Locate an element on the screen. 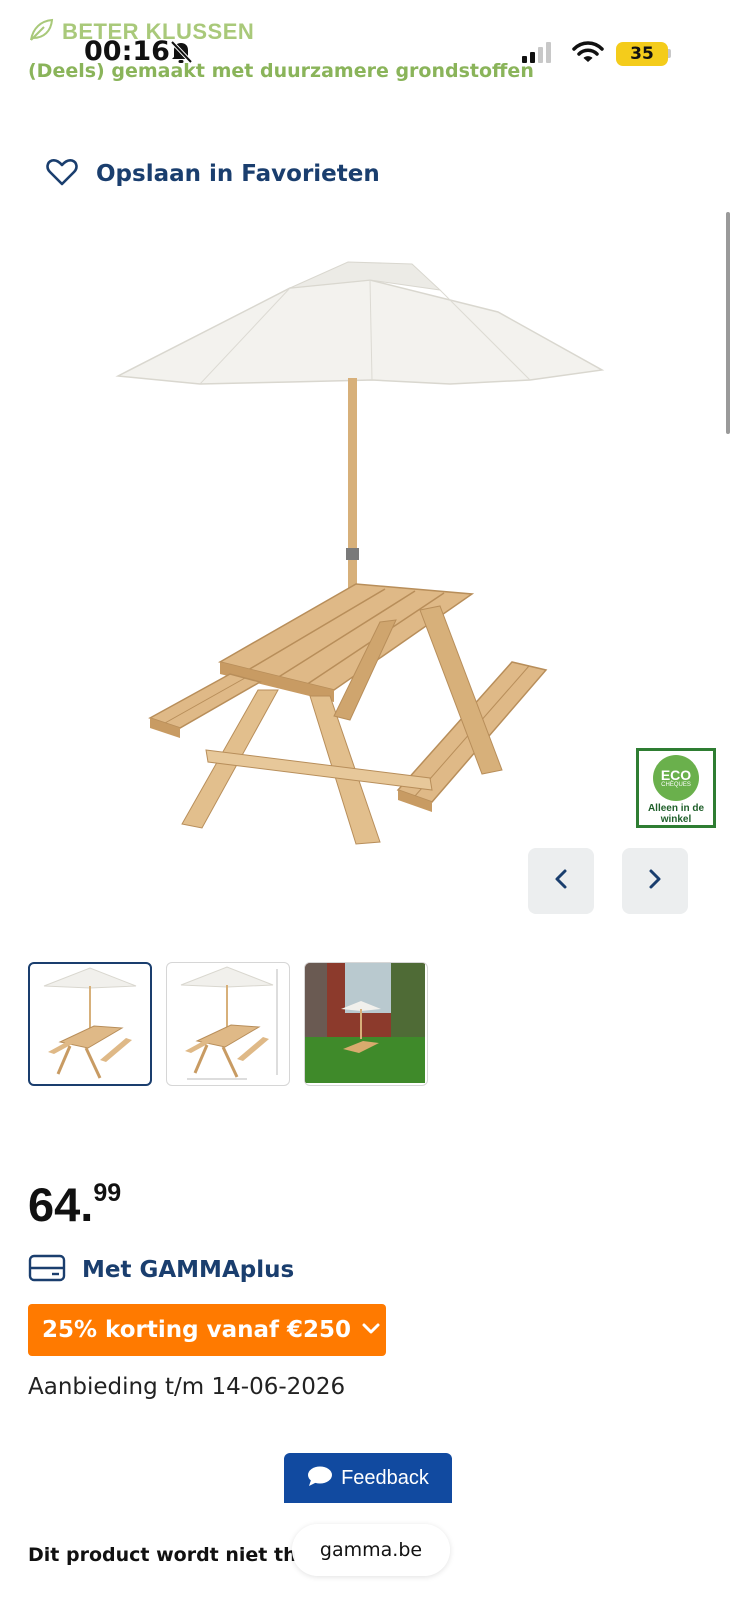  wifi-icon is located at coordinates (588, 54).